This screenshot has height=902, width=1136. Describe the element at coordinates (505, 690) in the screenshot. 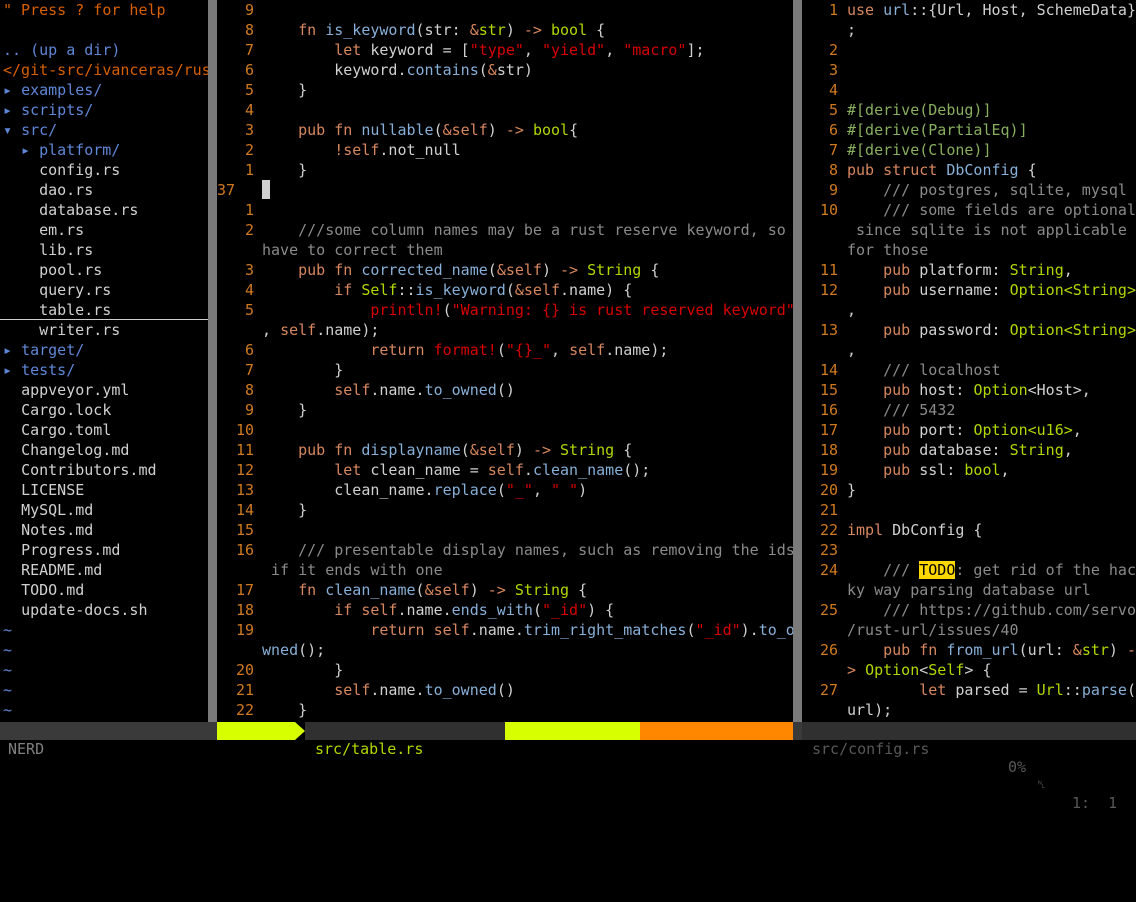

I see `code-line: 21 self.name.to_owned()` at that location.